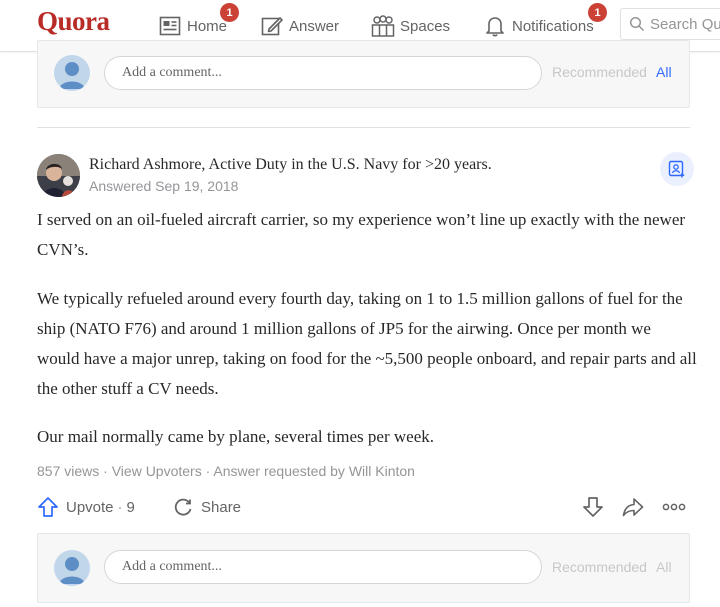  What do you see at coordinates (314, 26) in the screenshot?
I see `nav-answer-label: Answer` at bounding box center [314, 26].